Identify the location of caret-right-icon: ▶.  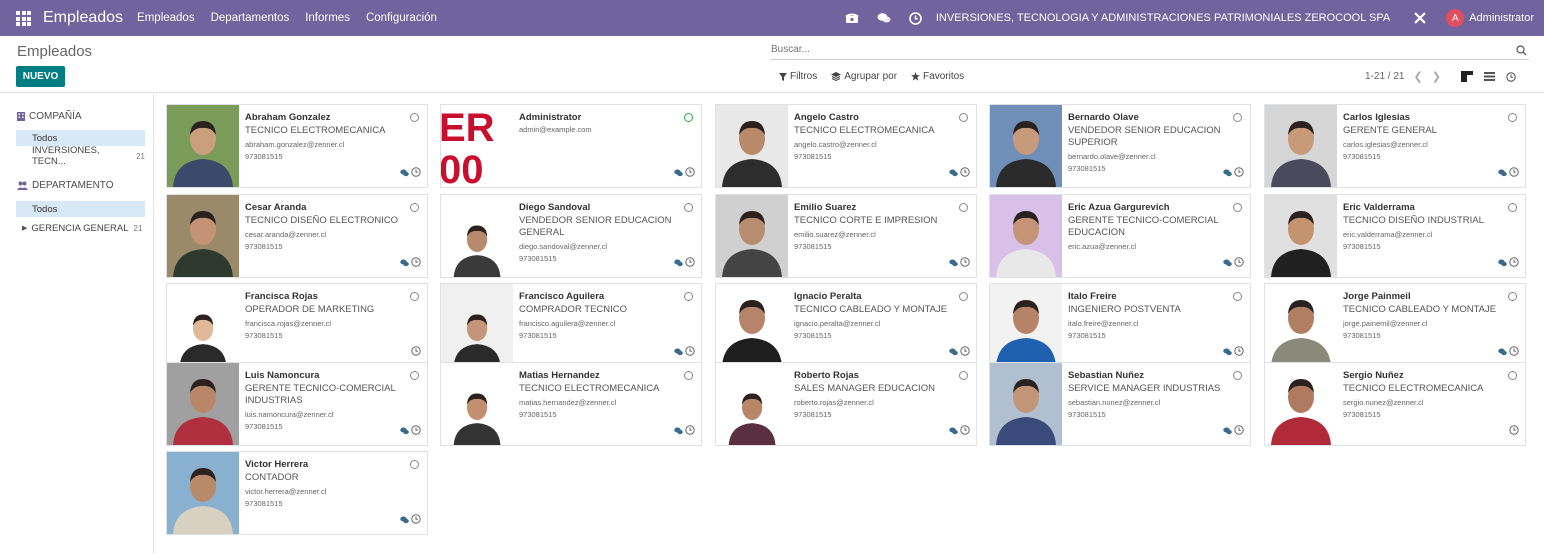
(24, 228).